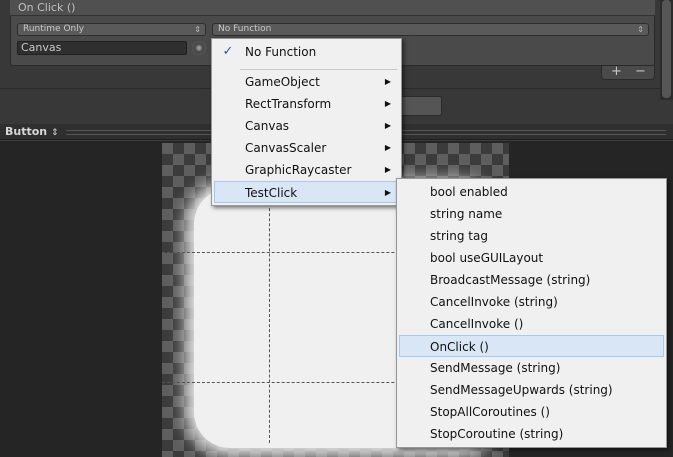  What do you see at coordinates (531, 346) in the screenshot?
I see `submenu-item-onclick: OnClick ()` at bounding box center [531, 346].